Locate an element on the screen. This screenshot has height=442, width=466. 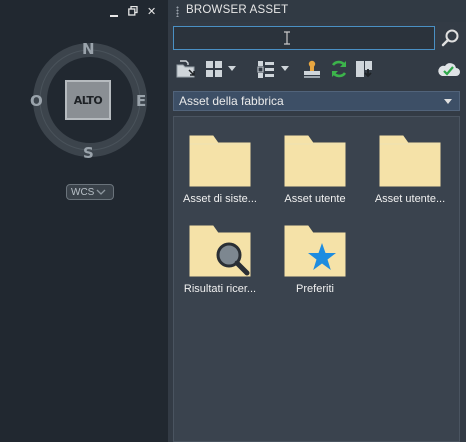
favorites-folder-icon is located at coordinates (315, 251).